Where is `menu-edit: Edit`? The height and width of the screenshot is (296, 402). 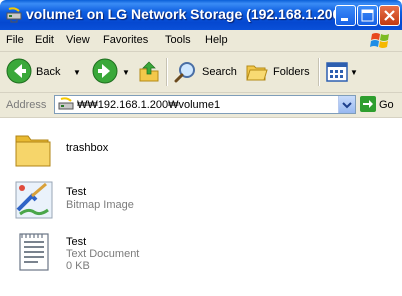 menu-edit: Edit is located at coordinates (44, 40).